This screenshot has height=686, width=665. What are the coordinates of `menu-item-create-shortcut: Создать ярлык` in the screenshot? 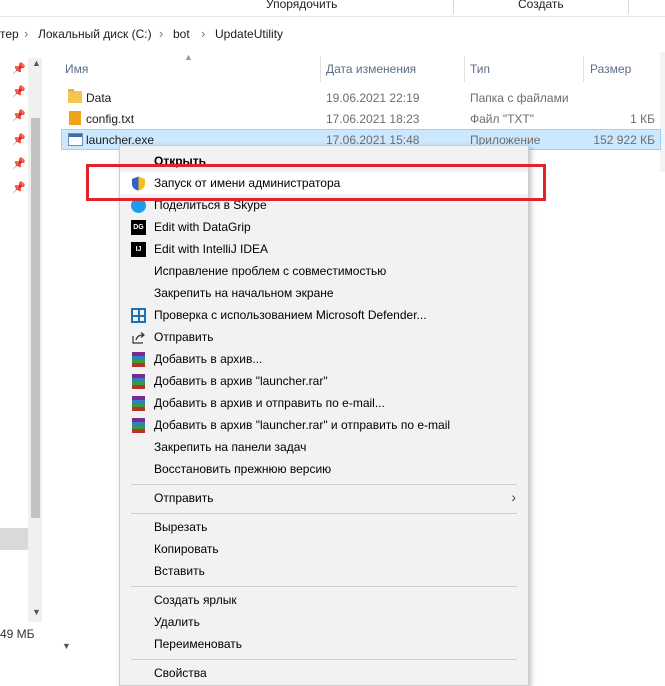 It's located at (324, 600).